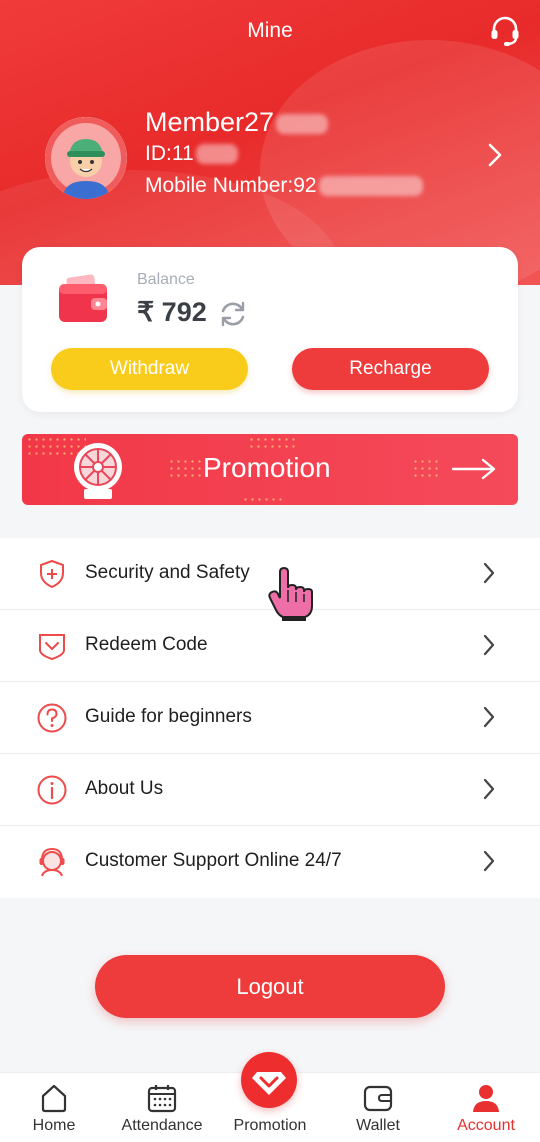  Describe the element at coordinates (98, 471) in the screenshot. I see `prize-wheel-icon` at that location.